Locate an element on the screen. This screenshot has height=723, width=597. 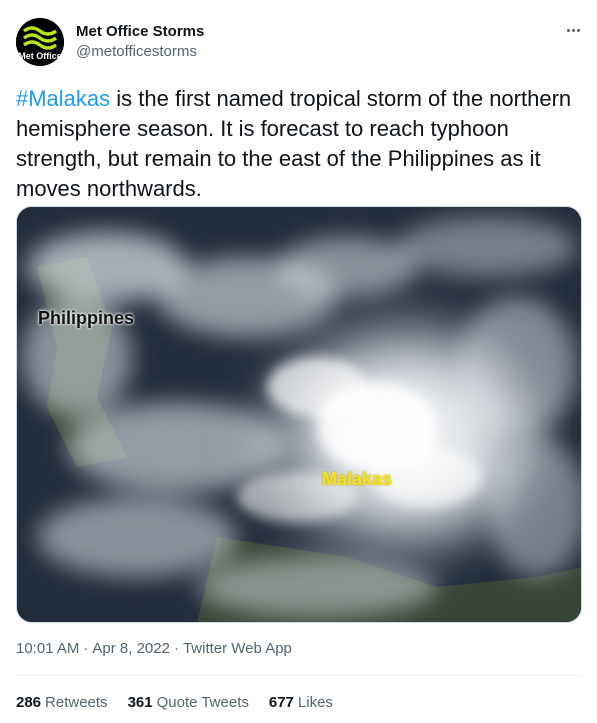
met-office-logo-icon: Met Office is located at coordinates (40, 42).